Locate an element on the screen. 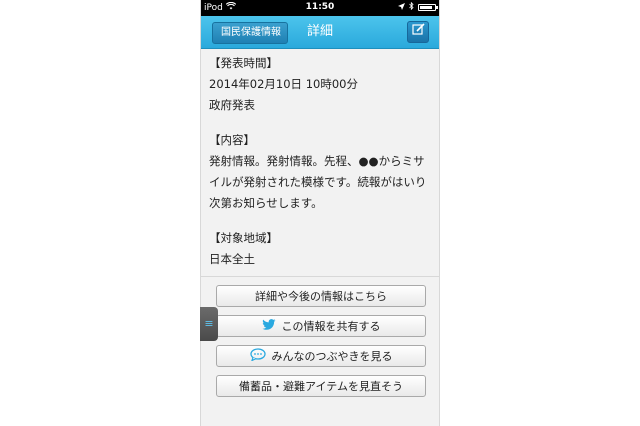  section-target-area: 【対象地域】 日本全土 is located at coordinates (321, 249).